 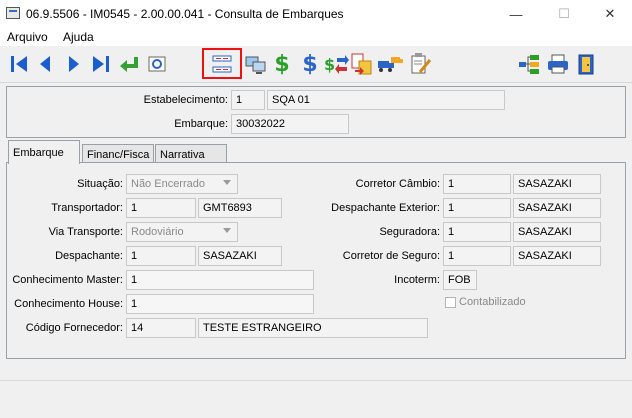 I want to click on preview-button, so click(x=157, y=64).